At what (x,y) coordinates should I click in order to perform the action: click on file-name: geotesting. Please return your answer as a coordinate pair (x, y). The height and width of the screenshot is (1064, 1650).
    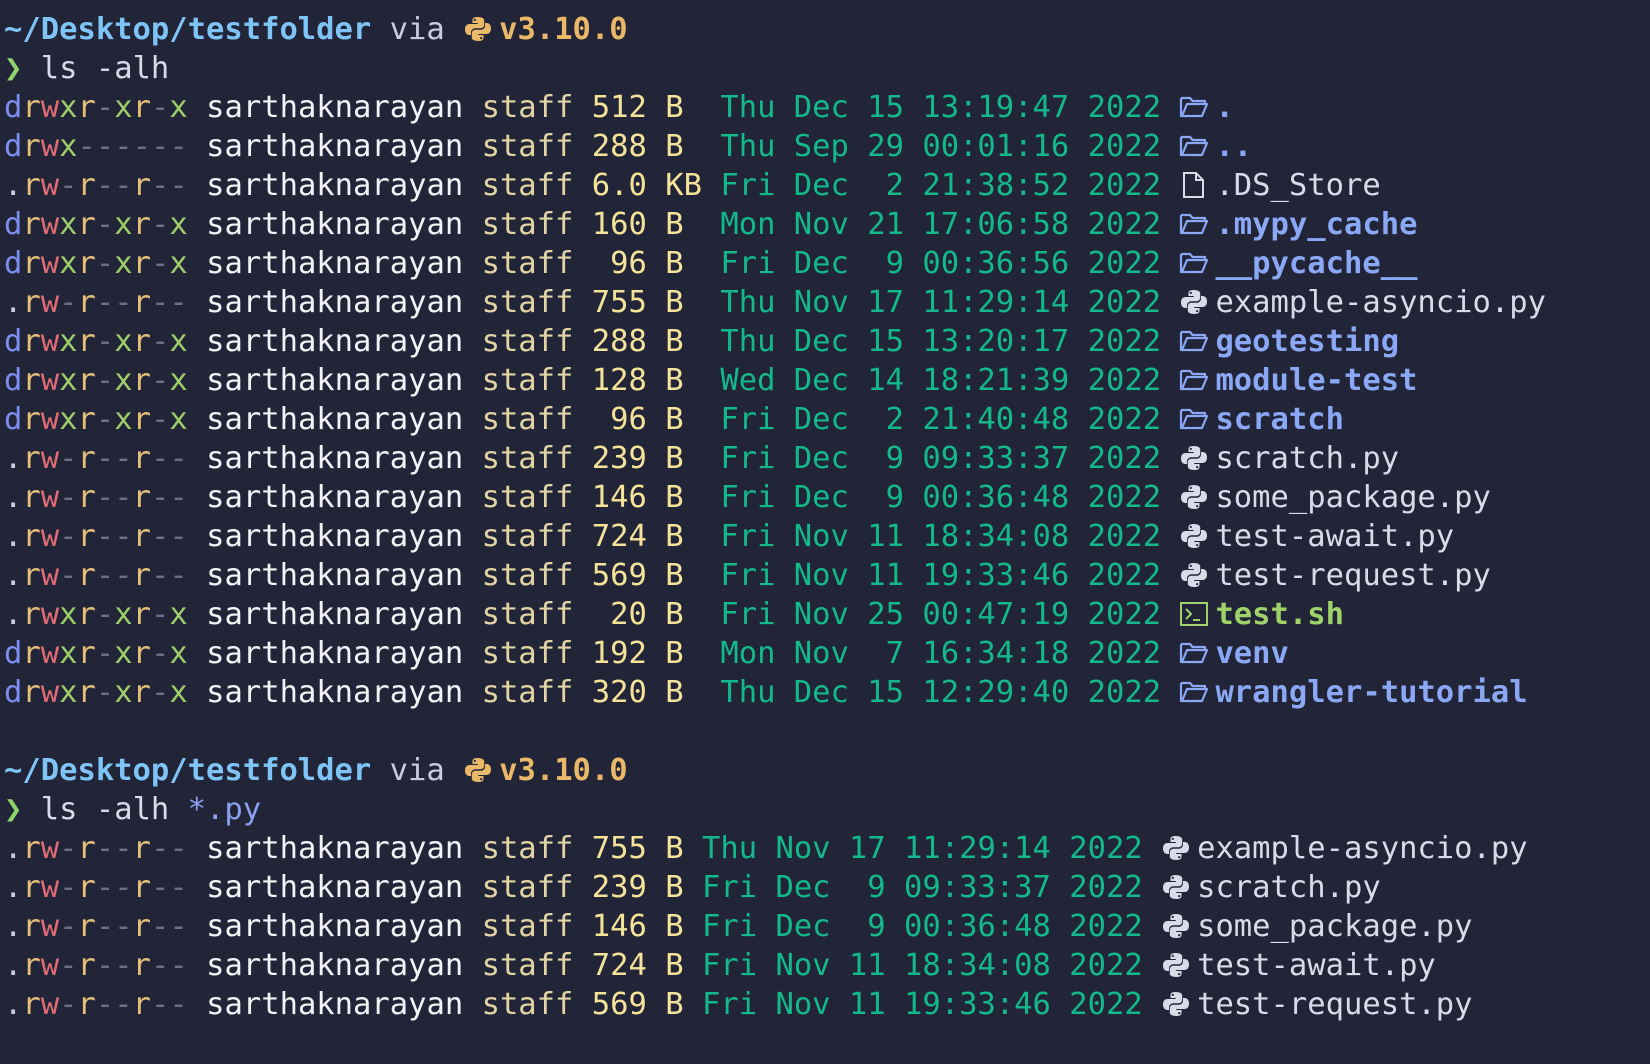
    Looking at the image, I should click on (1307, 341).